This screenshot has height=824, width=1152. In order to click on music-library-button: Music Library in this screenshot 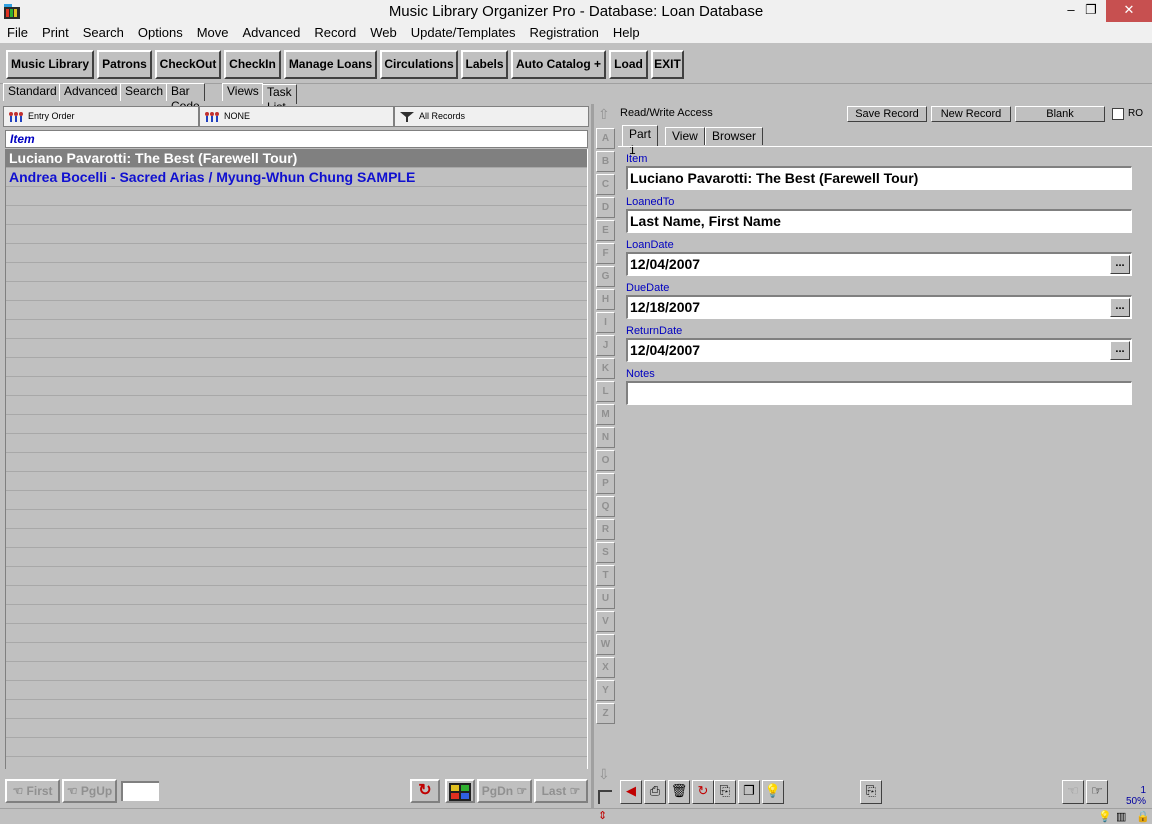, I will do `click(50, 64)`.